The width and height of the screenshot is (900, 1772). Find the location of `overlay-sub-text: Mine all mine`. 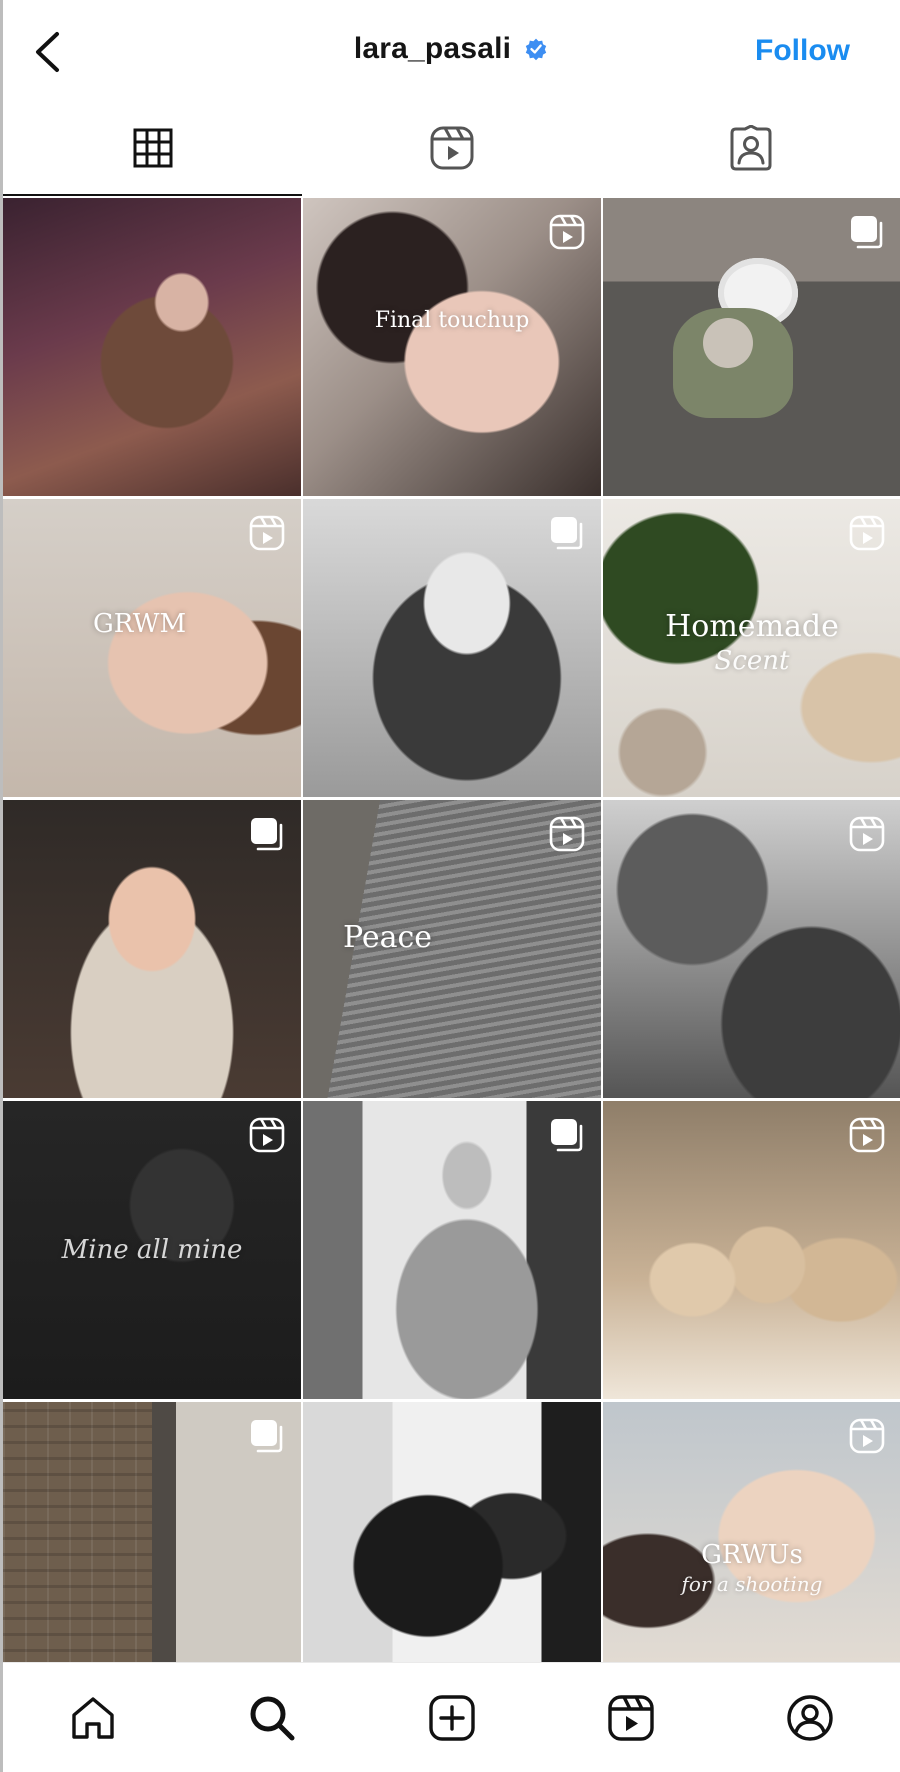

overlay-sub-text: Mine all mine is located at coordinates (152, 1250).